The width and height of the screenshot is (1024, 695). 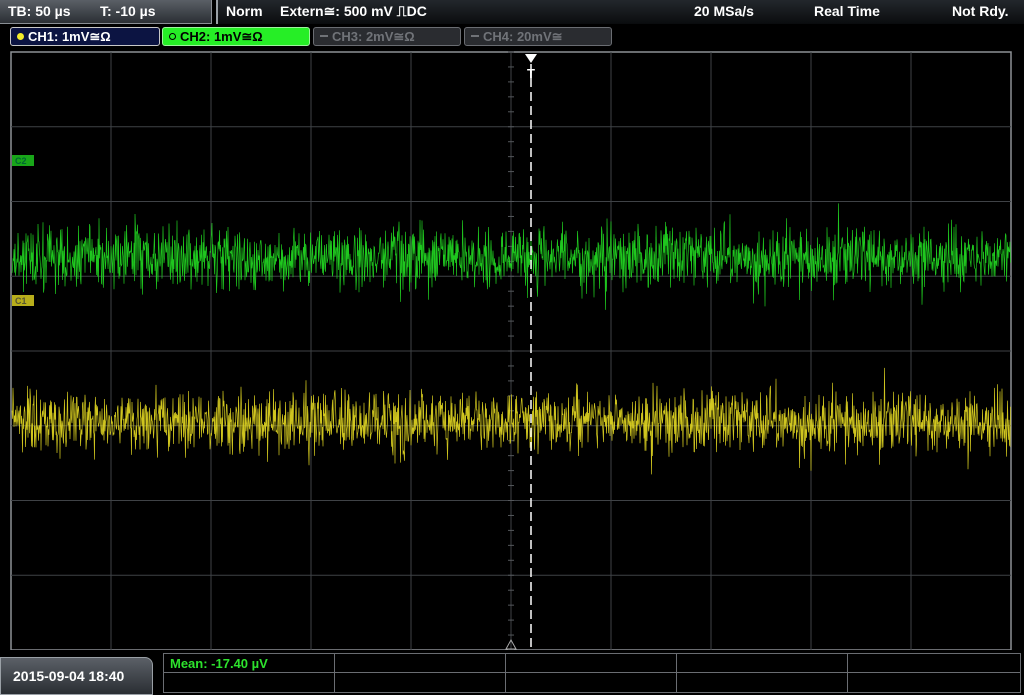 What do you see at coordinates (475, 36) in the screenshot?
I see `channel-4-indicator-icon` at bounding box center [475, 36].